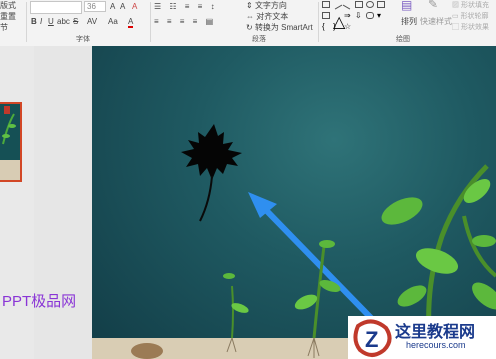 Image resolution: width=496 pixels, height=359 pixels. Describe the element at coordinates (403, 39) in the screenshot. I see `drawing-group-label: 绘图` at that location.